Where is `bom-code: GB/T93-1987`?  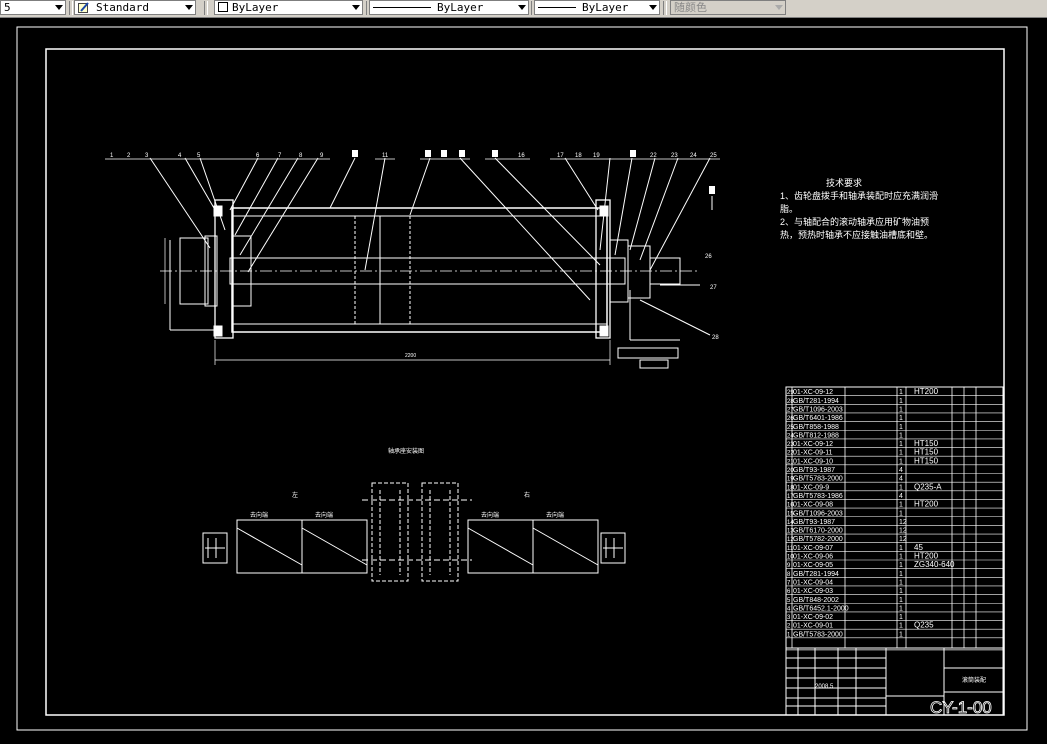
bom-code: GB/T93-1987 is located at coordinates (814, 470).